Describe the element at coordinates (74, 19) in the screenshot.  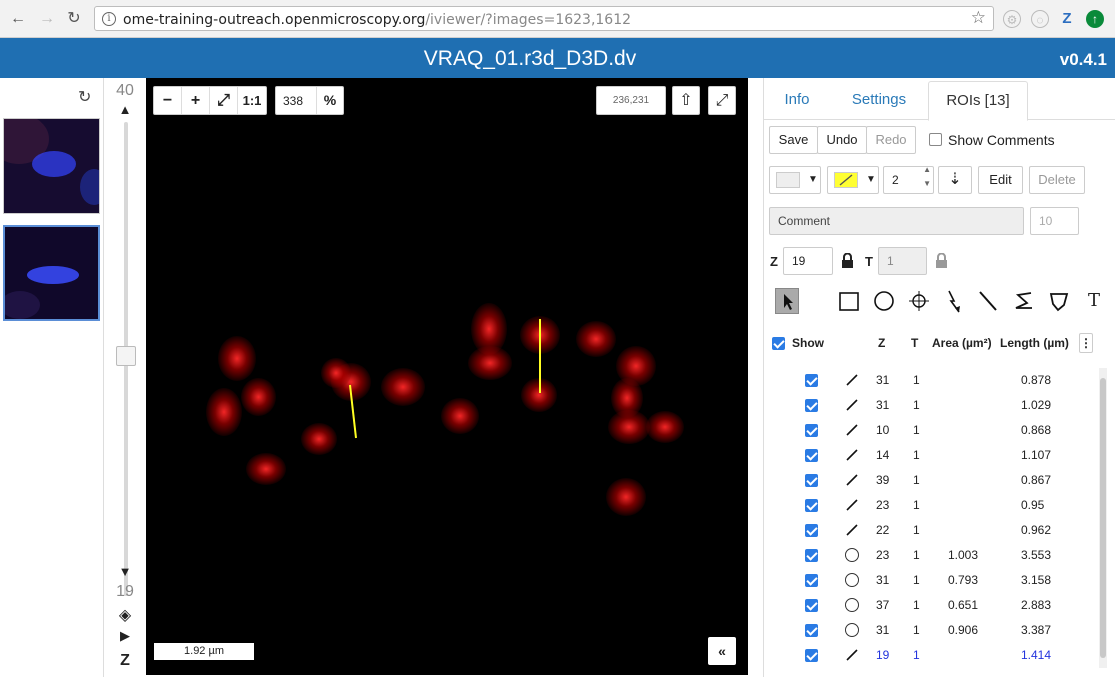
I see `reload-icon: ↻` at that location.